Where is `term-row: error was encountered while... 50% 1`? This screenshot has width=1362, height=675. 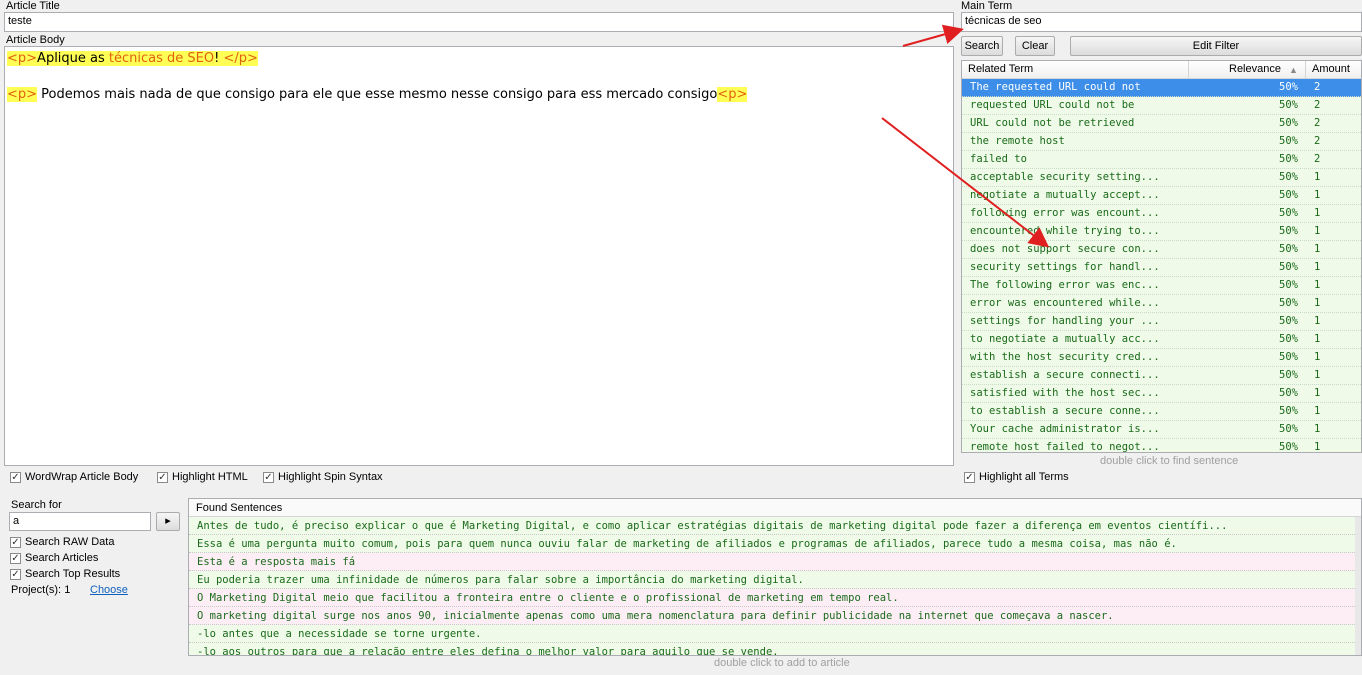
term-row: error was encountered while... 50% 1 is located at coordinates (1161, 304).